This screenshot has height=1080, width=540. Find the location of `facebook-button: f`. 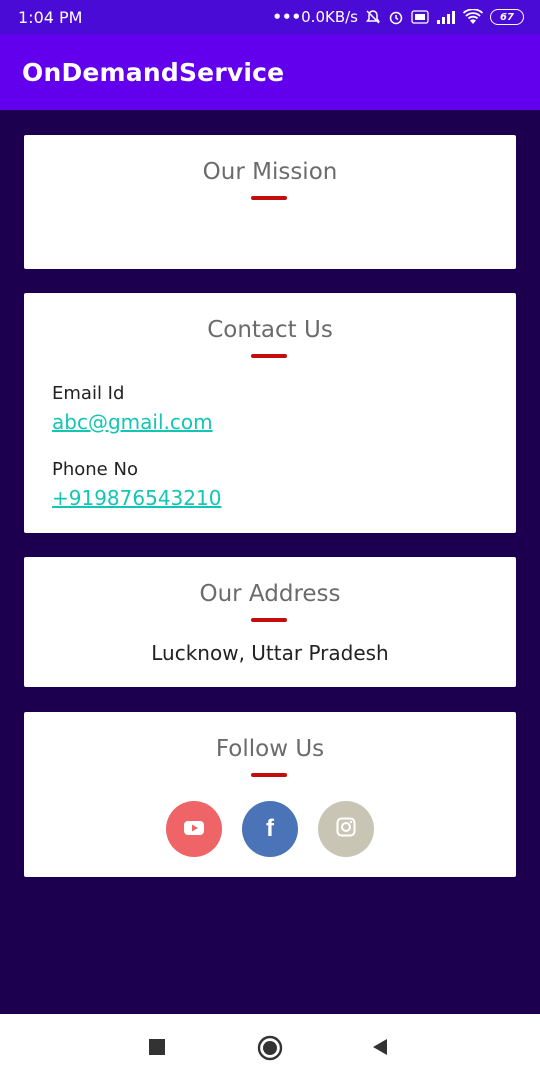

facebook-button: f is located at coordinates (270, 829).